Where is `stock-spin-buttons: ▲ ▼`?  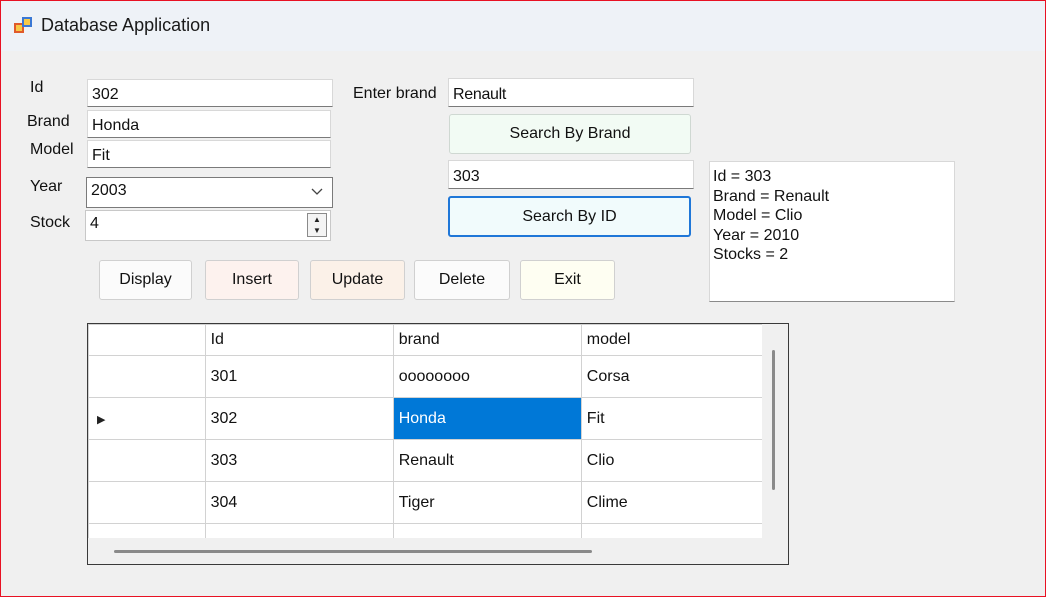 stock-spin-buttons: ▲ ▼ is located at coordinates (317, 225).